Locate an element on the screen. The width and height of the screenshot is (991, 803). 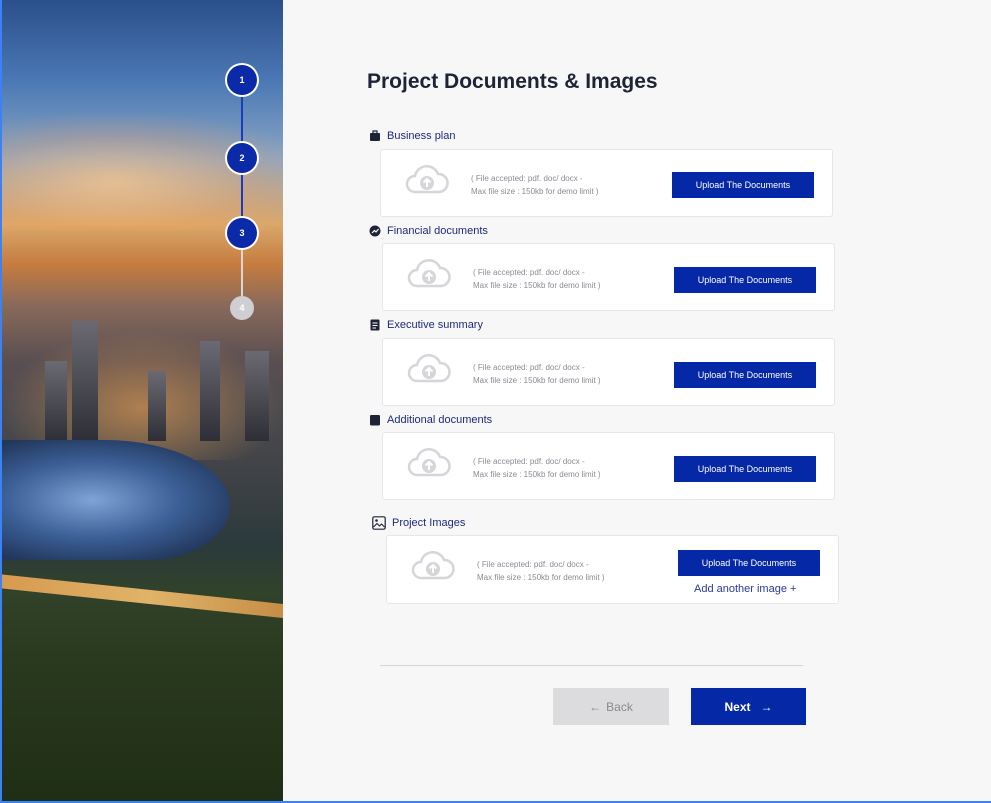
section-label-financial-documents: Financial documents is located at coordinates (428, 231).